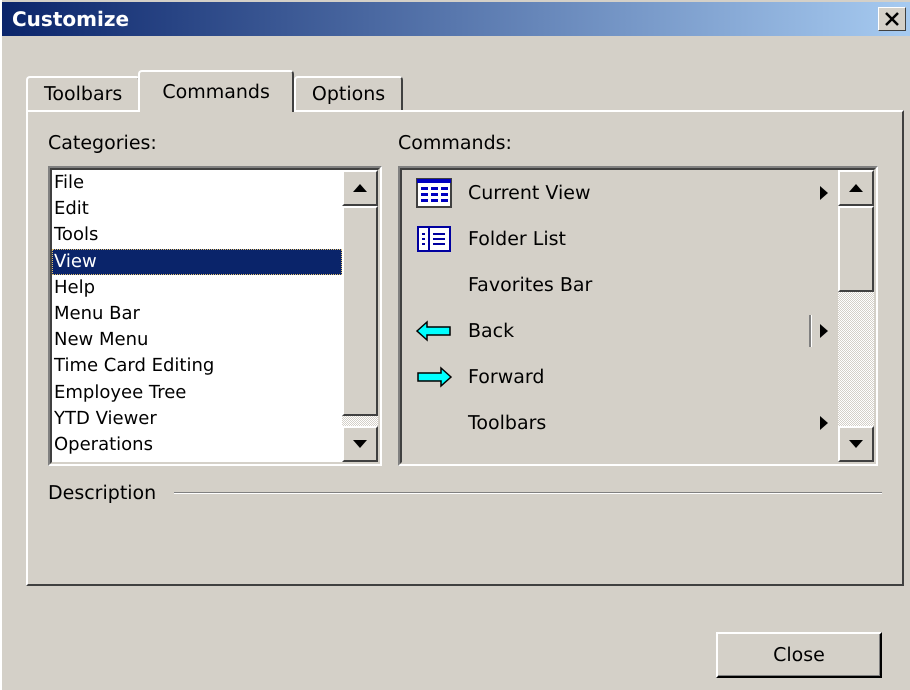  Describe the element at coordinates (628, 331) in the screenshot. I see `command-item: Back` at that location.